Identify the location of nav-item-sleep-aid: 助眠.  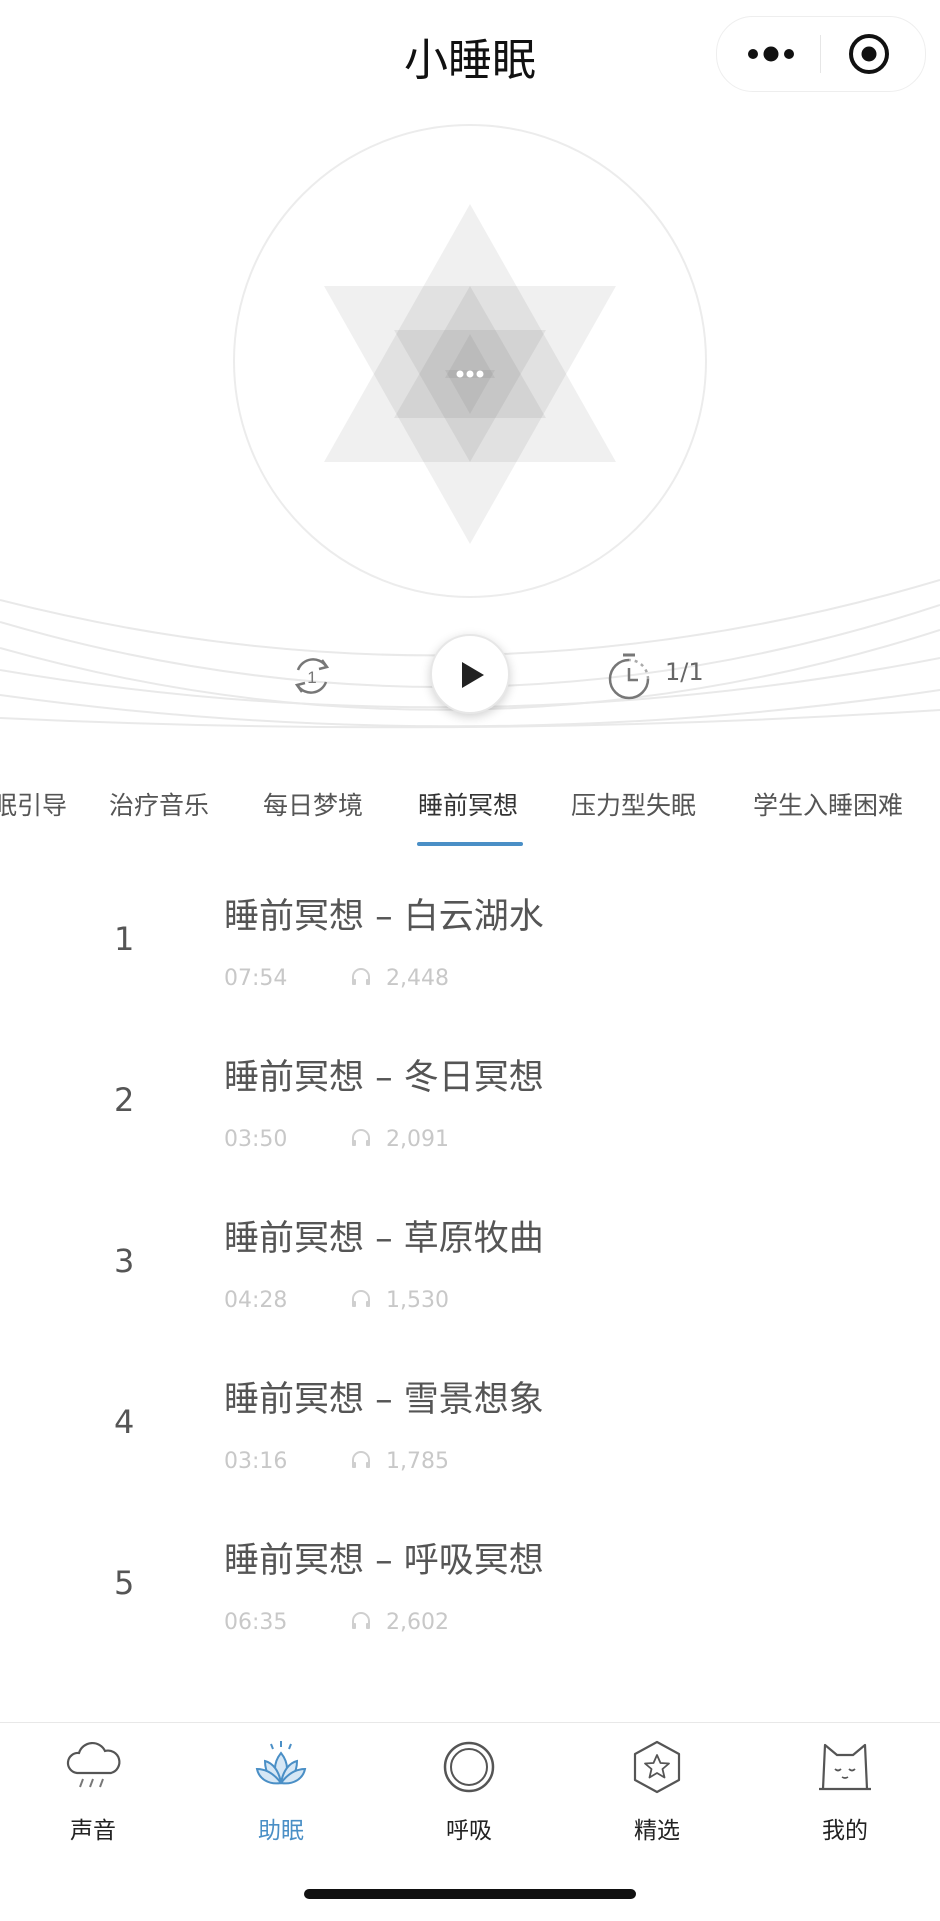
(281, 1792).